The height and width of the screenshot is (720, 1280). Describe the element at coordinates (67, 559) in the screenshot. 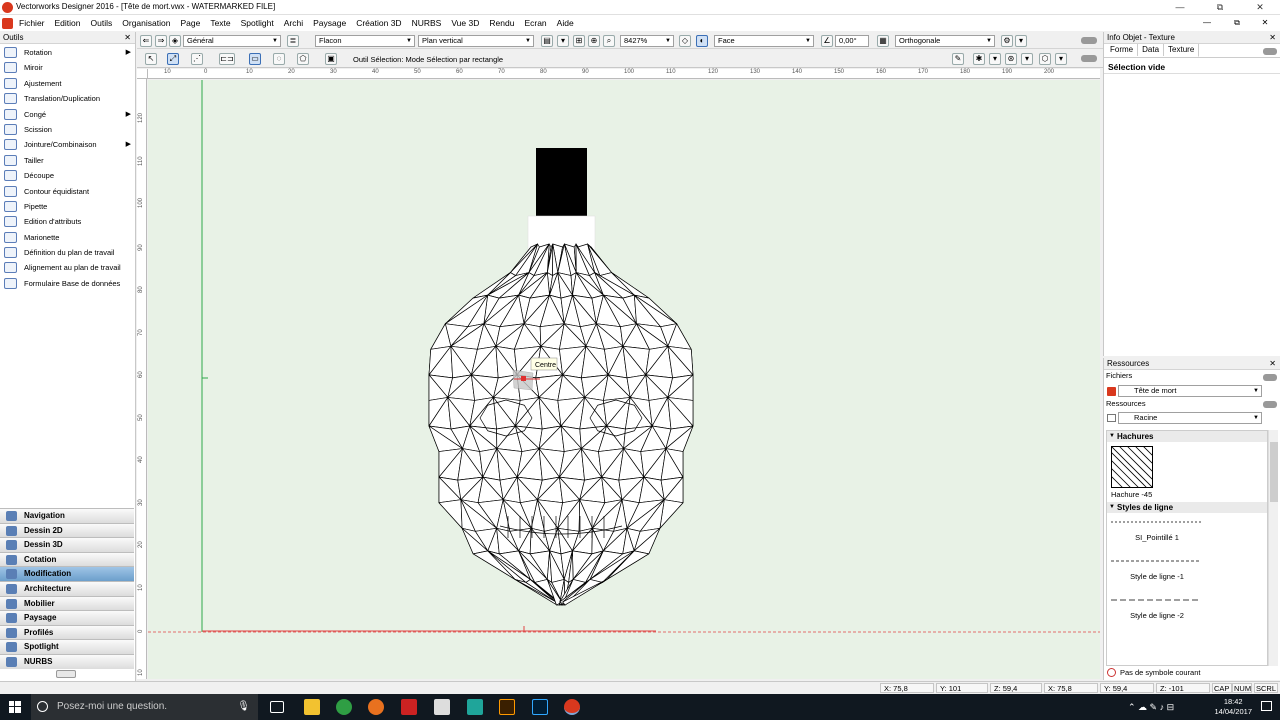

I see `palette-tab-cotation: Cotation` at that location.